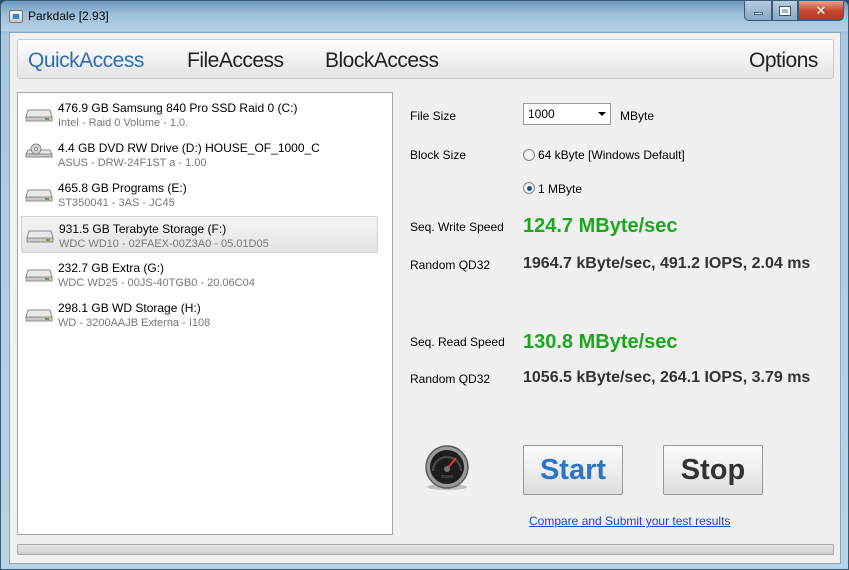 Image resolution: width=849 pixels, height=570 pixels. Describe the element at coordinates (457, 227) in the screenshot. I see `seq-write-label: Seq. Write Speed` at that location.